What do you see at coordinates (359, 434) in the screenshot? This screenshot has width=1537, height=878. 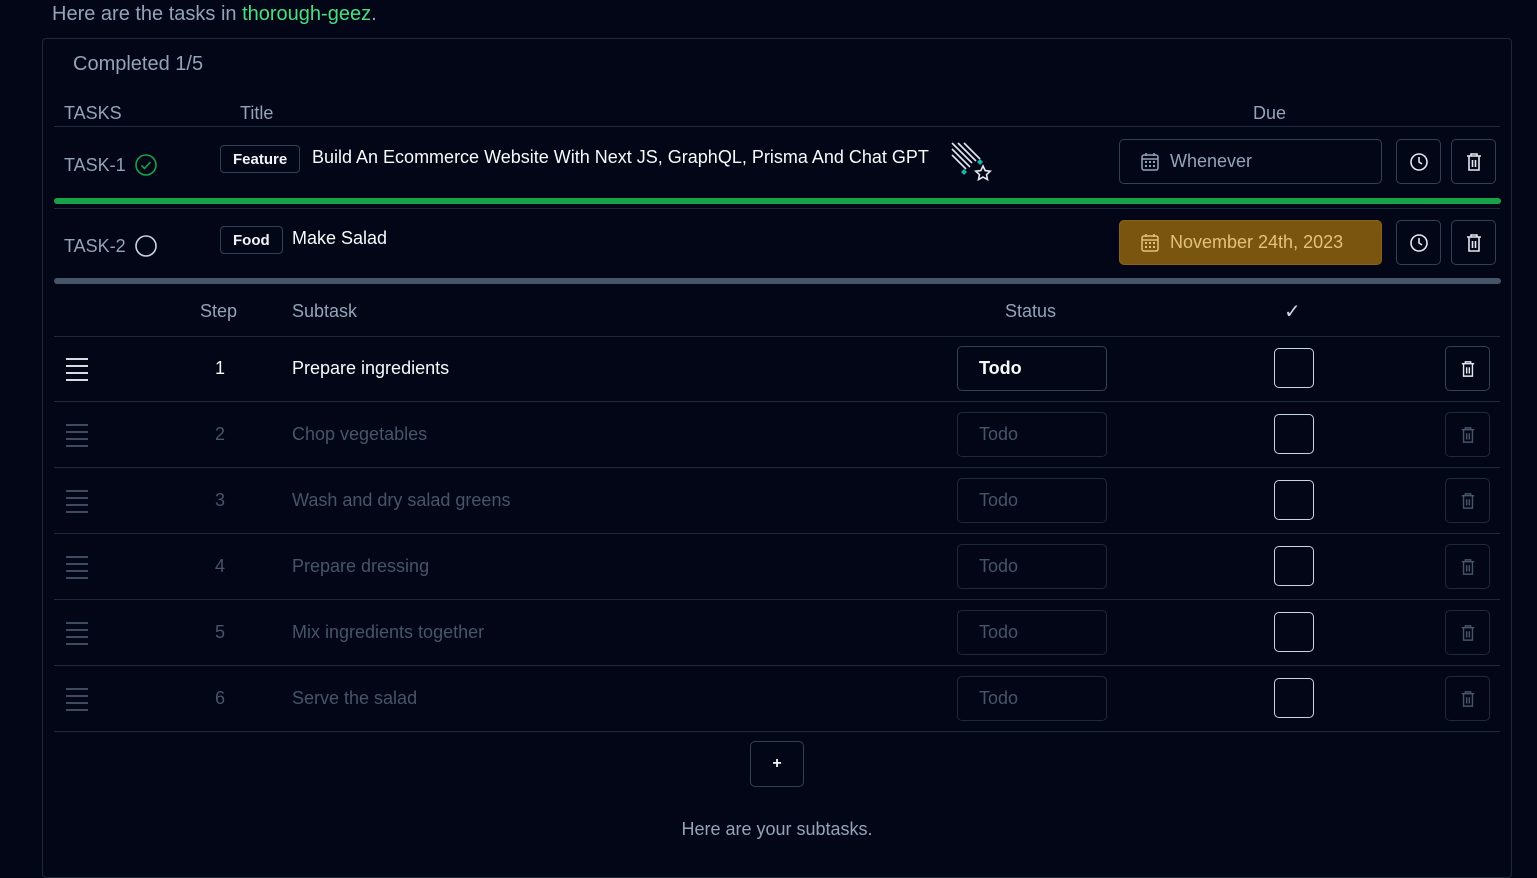 I see `subtask-text: Chop vegetables` at bounding box center [359, 434].